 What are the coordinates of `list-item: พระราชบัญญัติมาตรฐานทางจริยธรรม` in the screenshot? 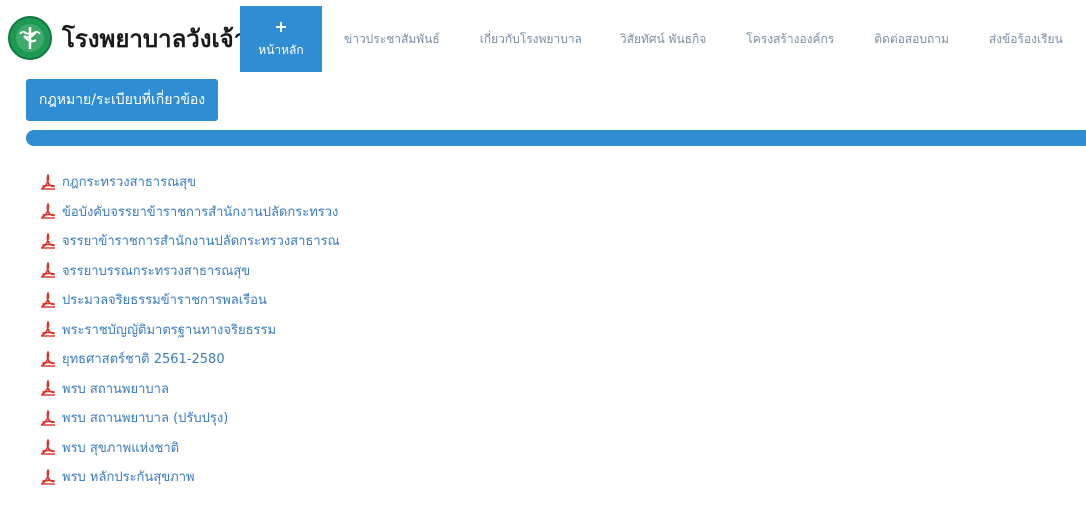 It's located at (190, 330).